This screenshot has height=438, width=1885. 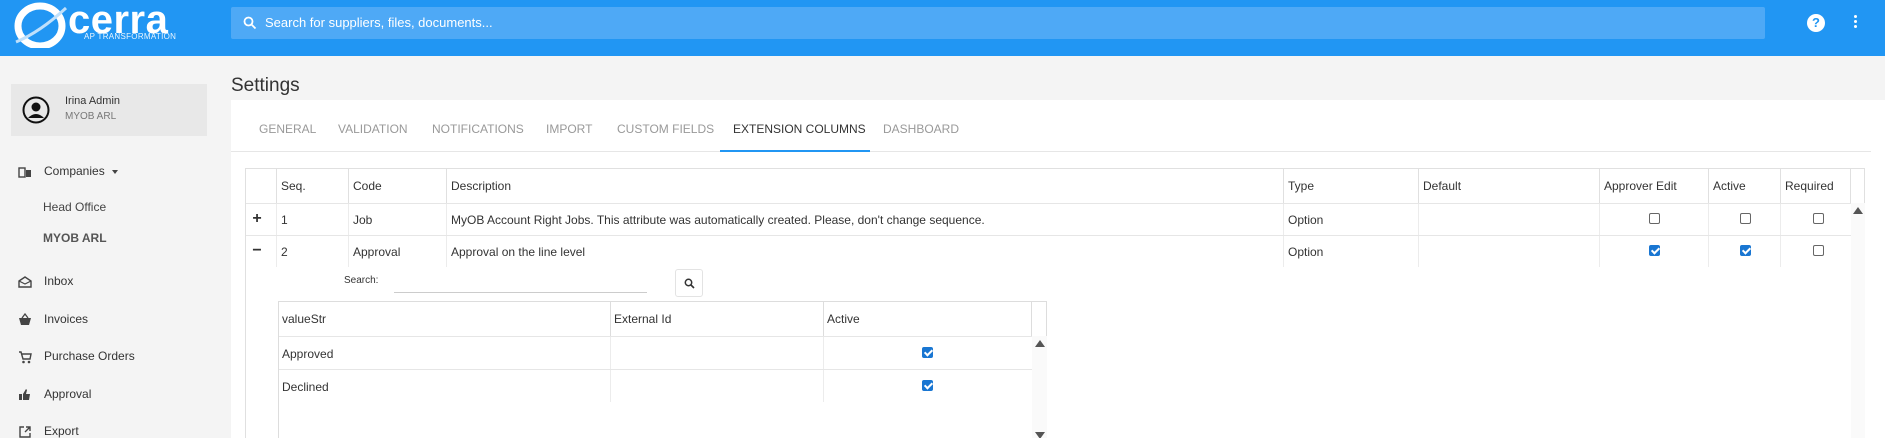 I want to click on column-header-required: Required, so click(x=1816, y=186).